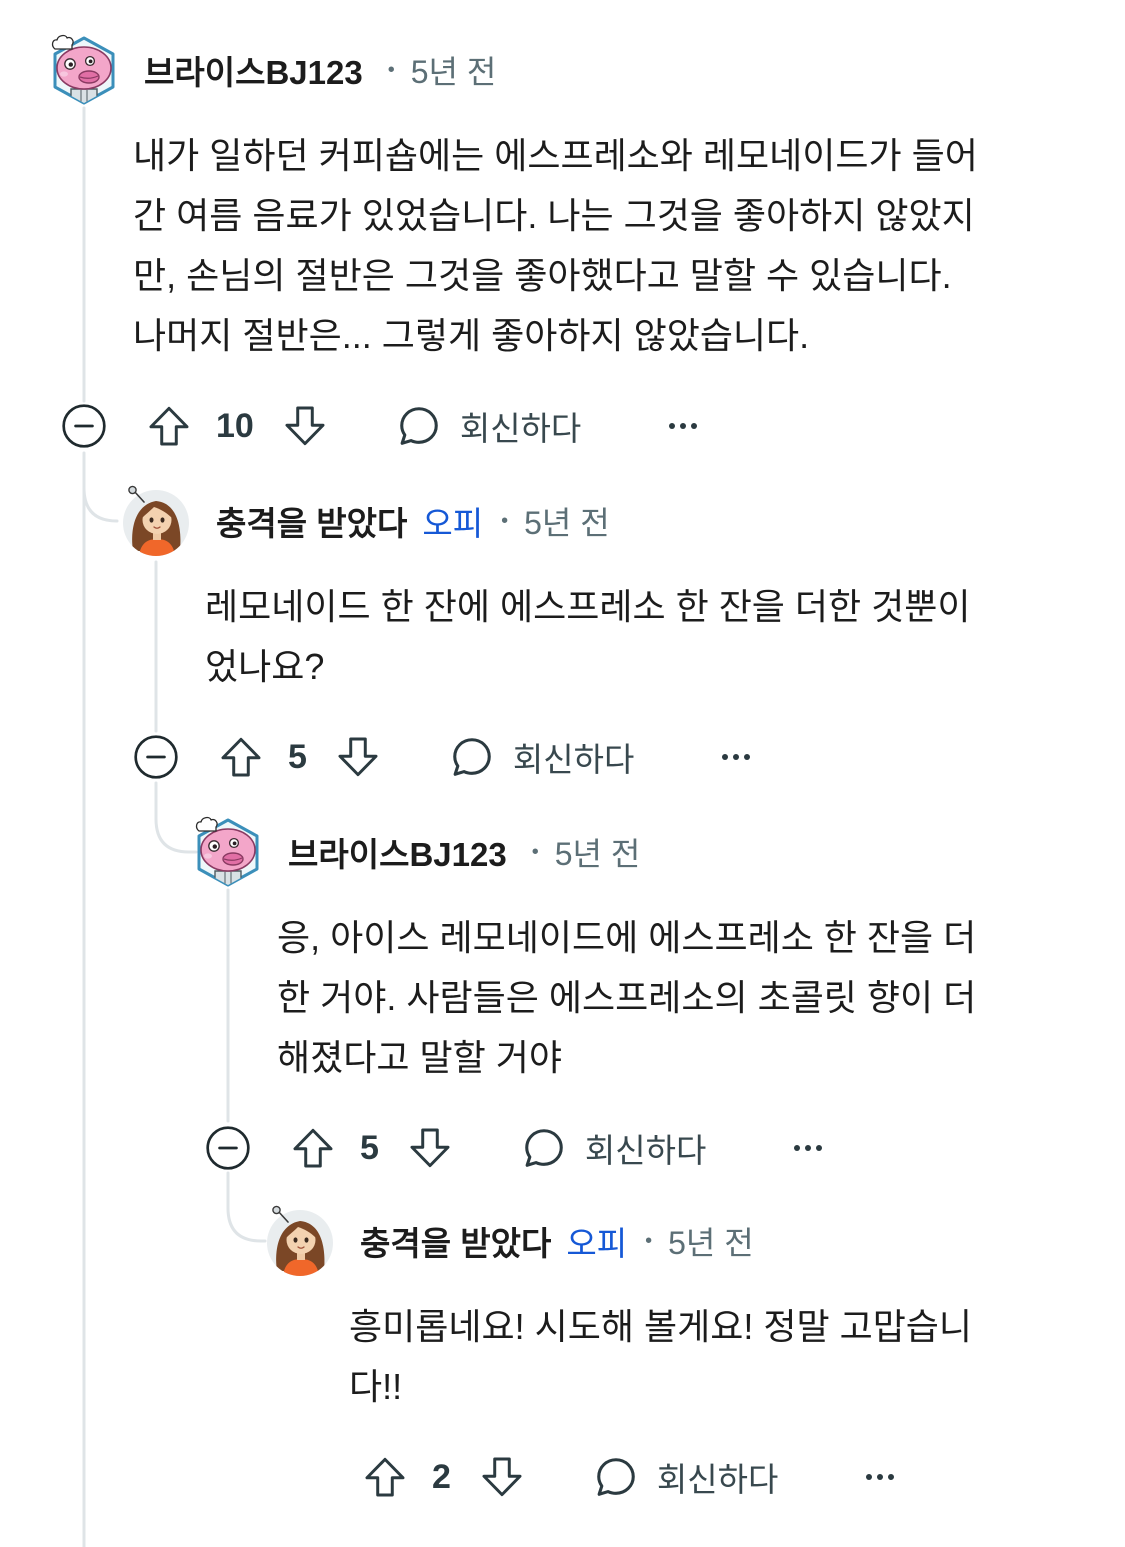 The width and height of the screenshot is (1125, 1547). I want to click on comment-body: 흥미롭네요! 시도해 볼게요! 정말 고맙습니 다!!, so click(618, 1357).